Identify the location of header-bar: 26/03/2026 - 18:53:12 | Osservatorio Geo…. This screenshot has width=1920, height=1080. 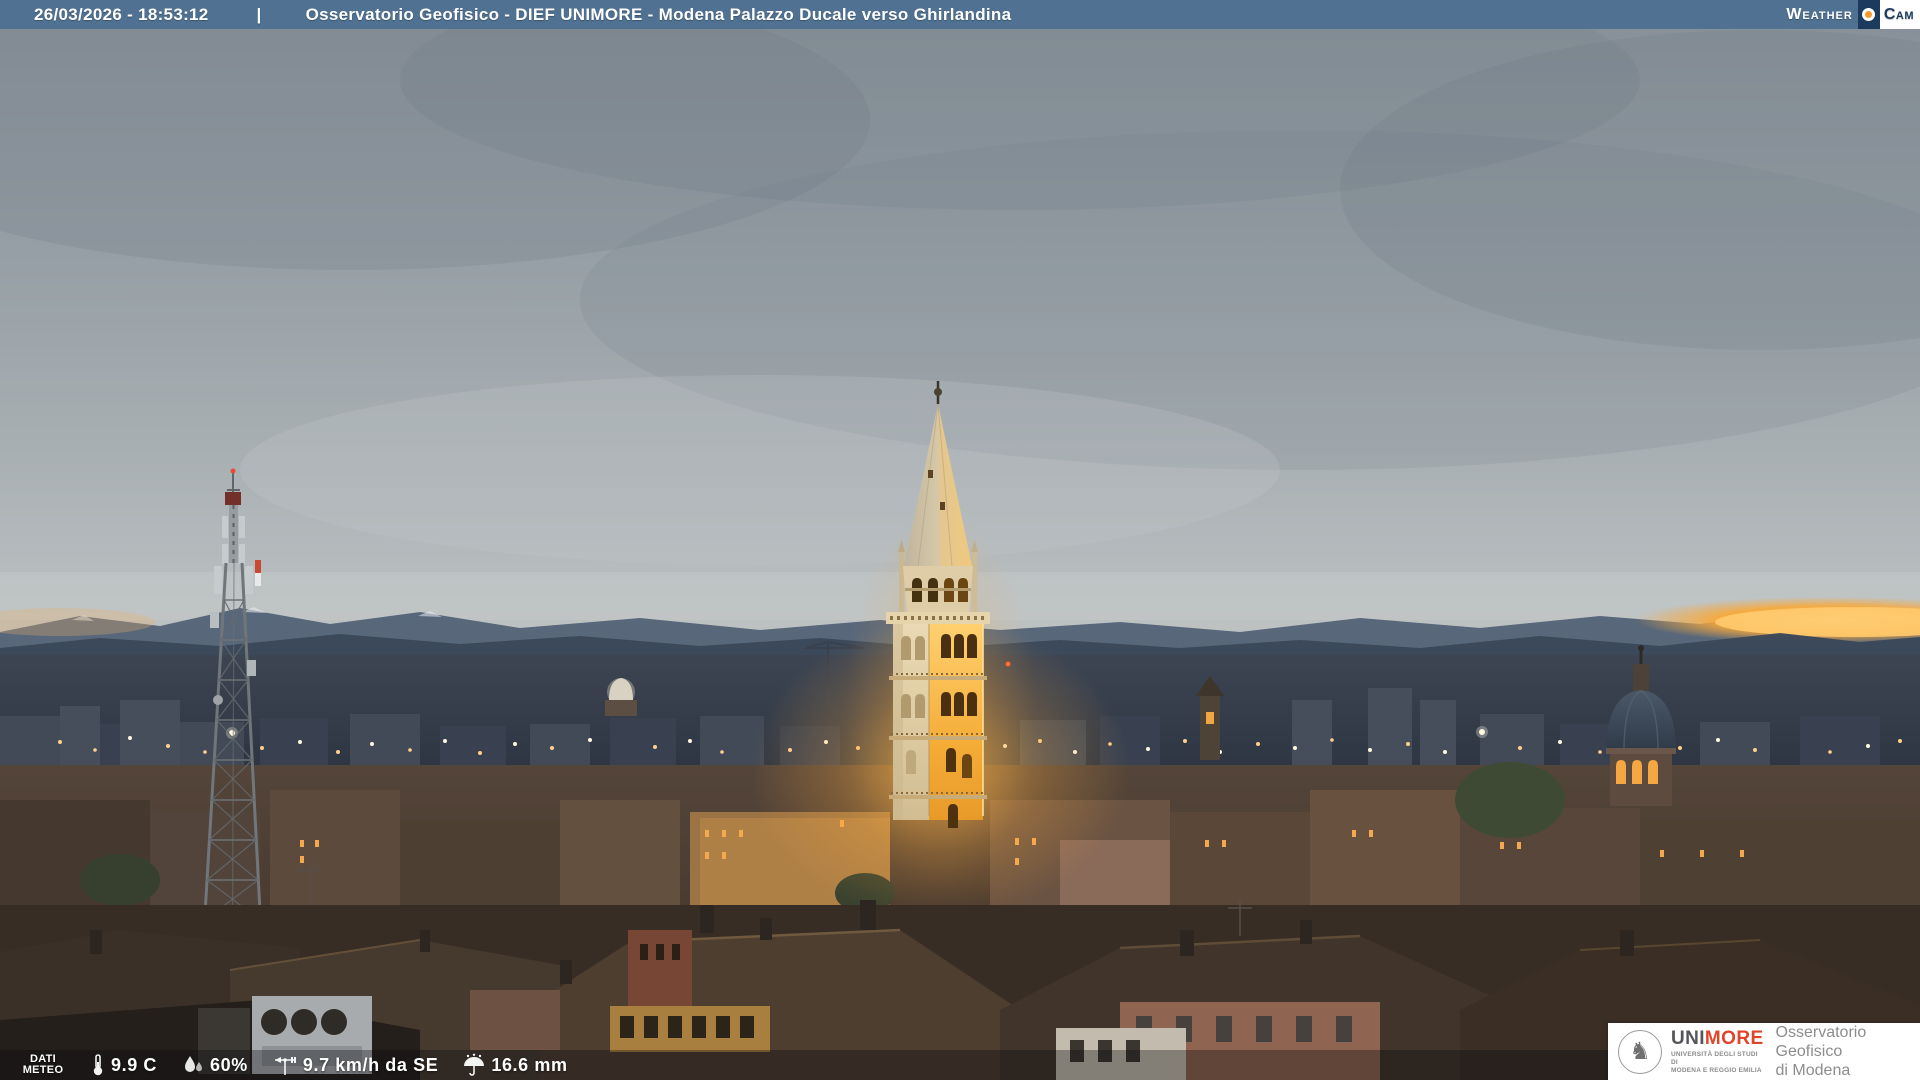
(960, 14).